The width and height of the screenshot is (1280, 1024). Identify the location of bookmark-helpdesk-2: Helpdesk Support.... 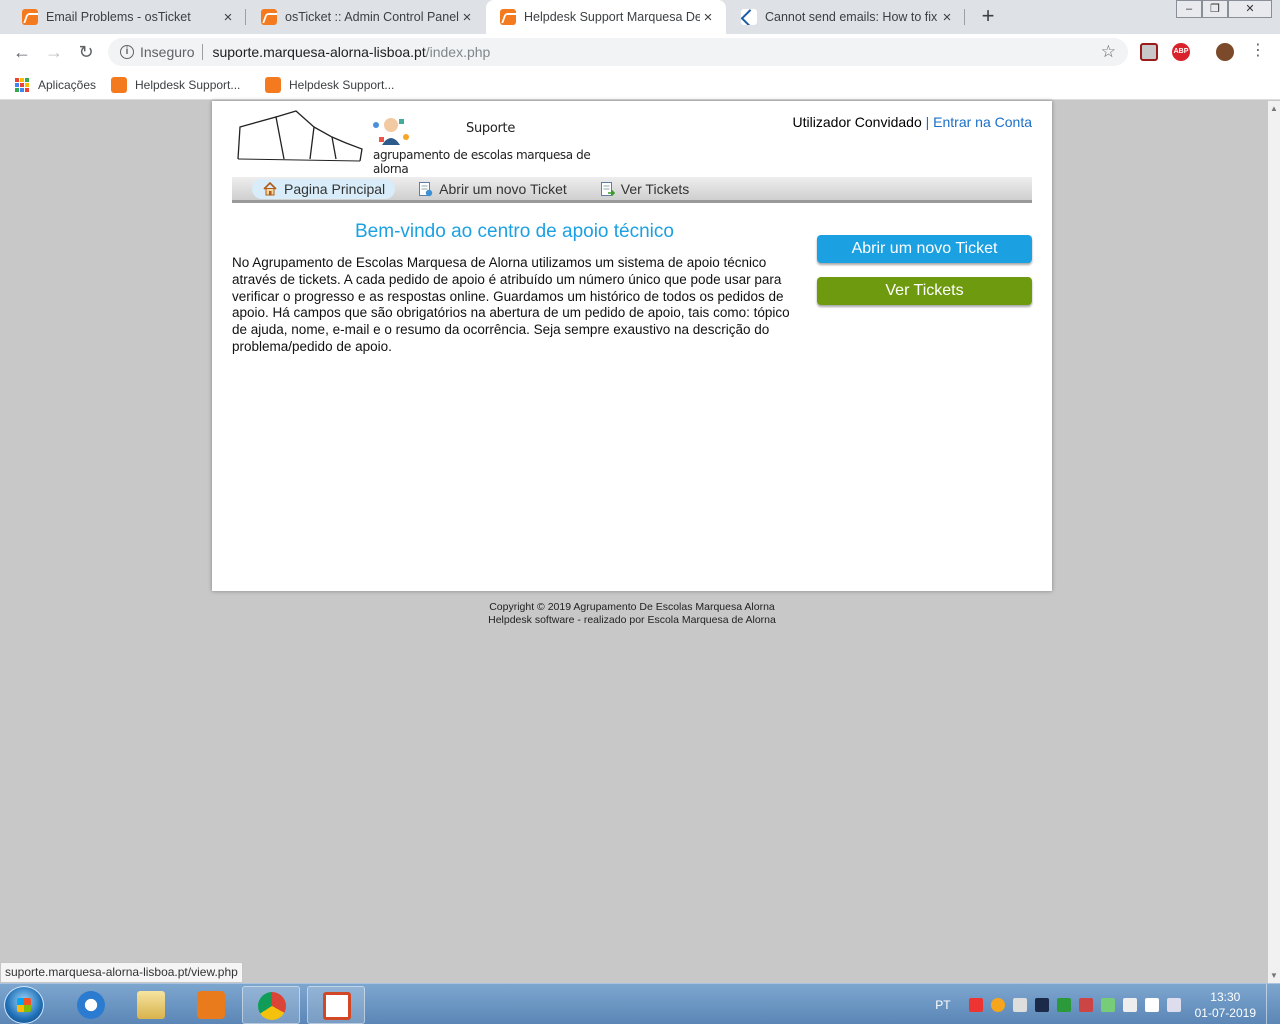
(329, 85).